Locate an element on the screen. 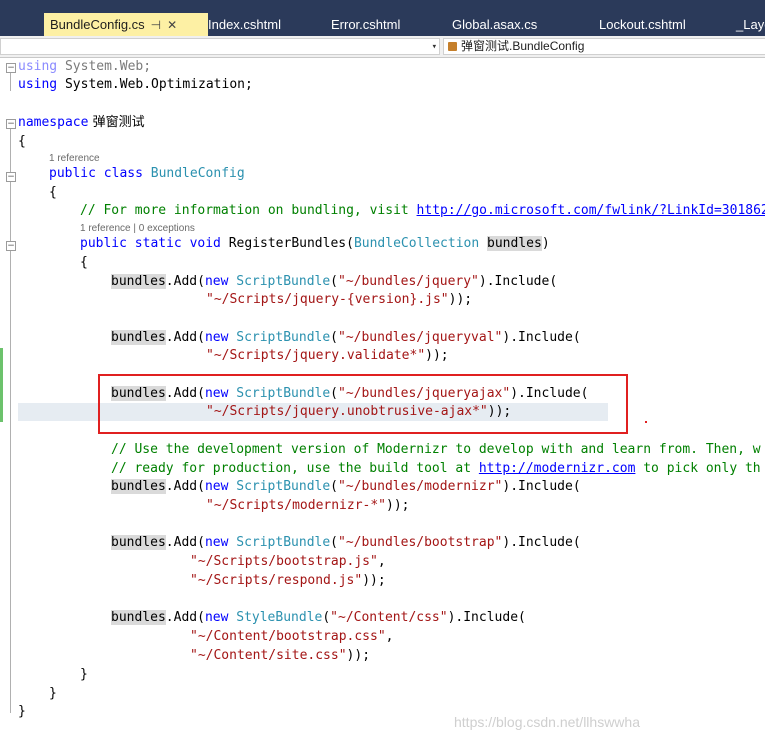 This screenshot has width=765, height=742. annotation-highlight-box is located at coordinates (363, 404).